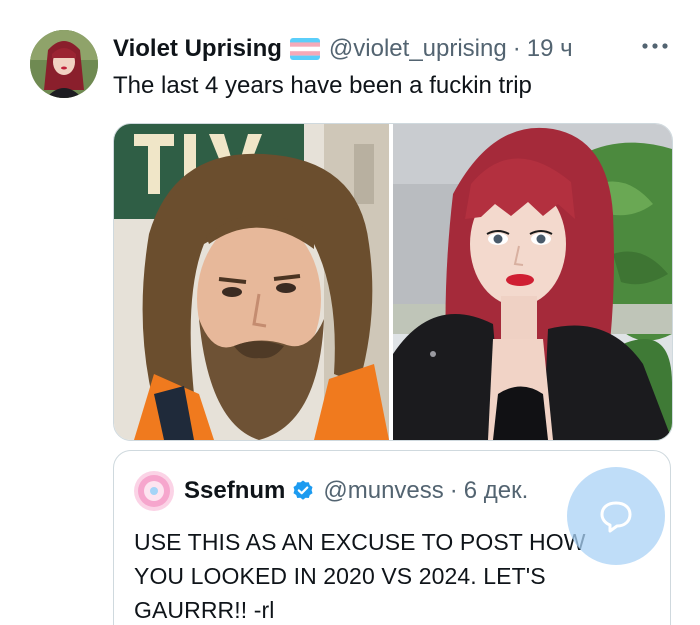 The image size is (700, 625). I want to click on tweet-timestamp: 19 ч, so click(550, 49).